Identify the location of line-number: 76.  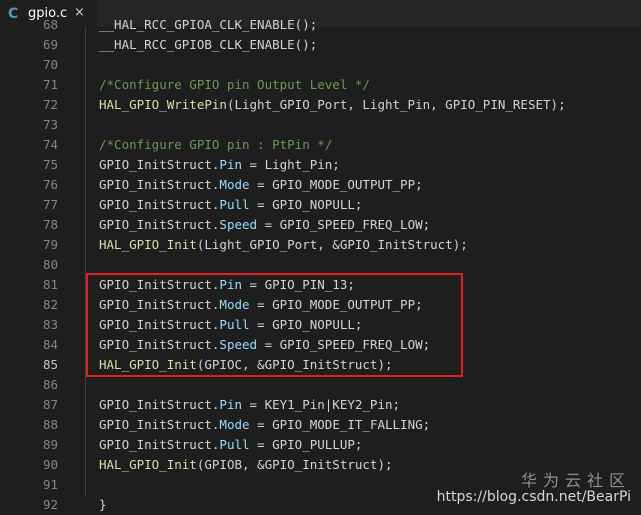
(50, 184).